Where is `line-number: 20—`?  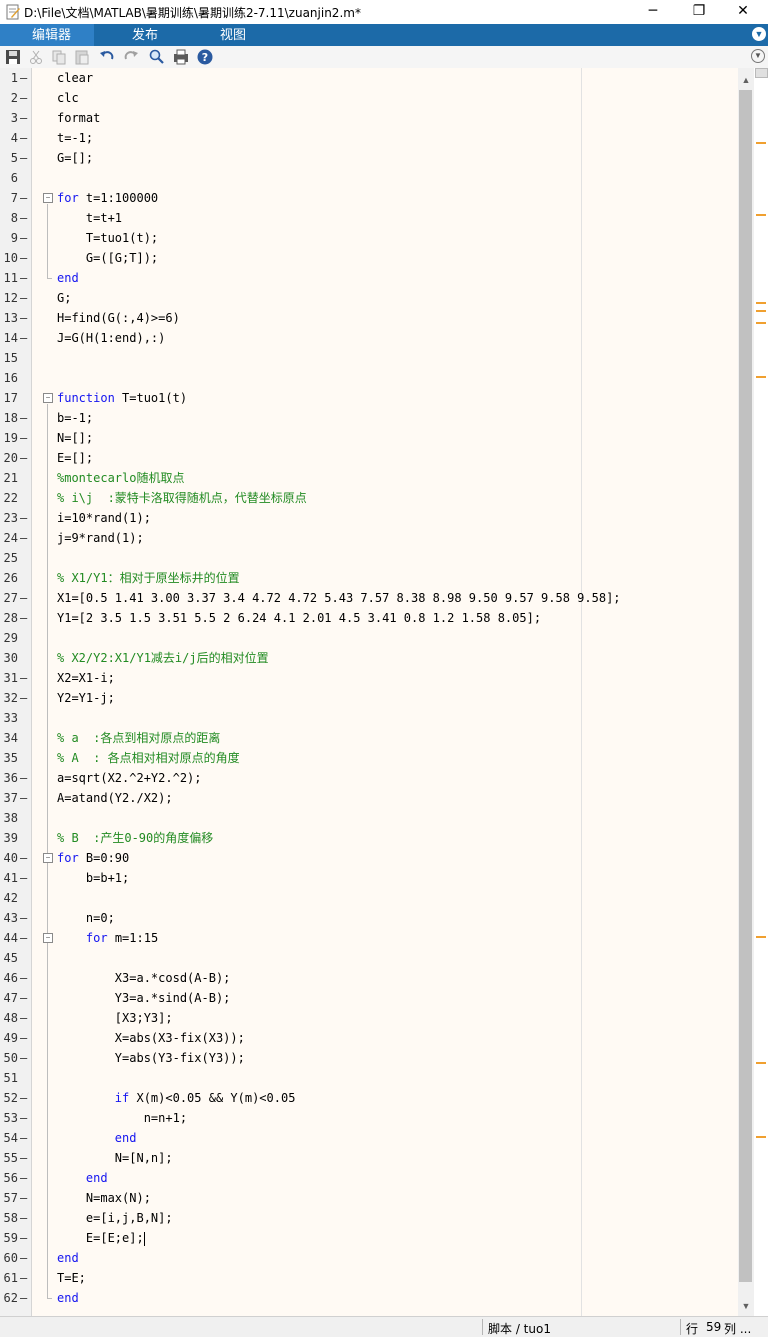 line-number: 20— is located at coordinates (15, 458).